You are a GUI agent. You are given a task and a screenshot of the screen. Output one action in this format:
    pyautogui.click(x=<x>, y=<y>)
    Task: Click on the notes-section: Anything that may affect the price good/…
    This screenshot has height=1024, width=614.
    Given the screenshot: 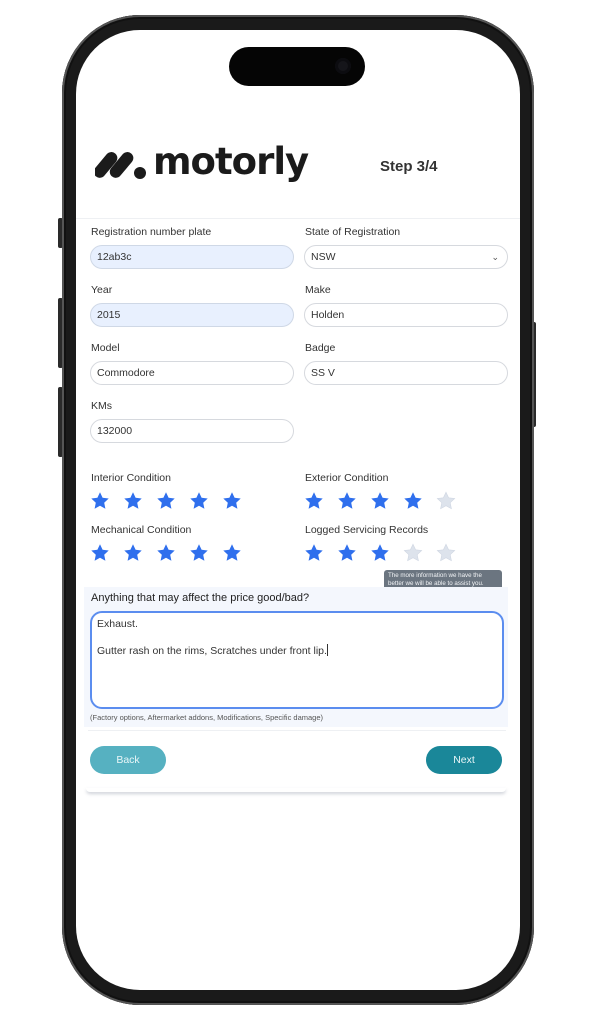 What is the action you would take?
    pyautogui.click(x=296, y=657)
    